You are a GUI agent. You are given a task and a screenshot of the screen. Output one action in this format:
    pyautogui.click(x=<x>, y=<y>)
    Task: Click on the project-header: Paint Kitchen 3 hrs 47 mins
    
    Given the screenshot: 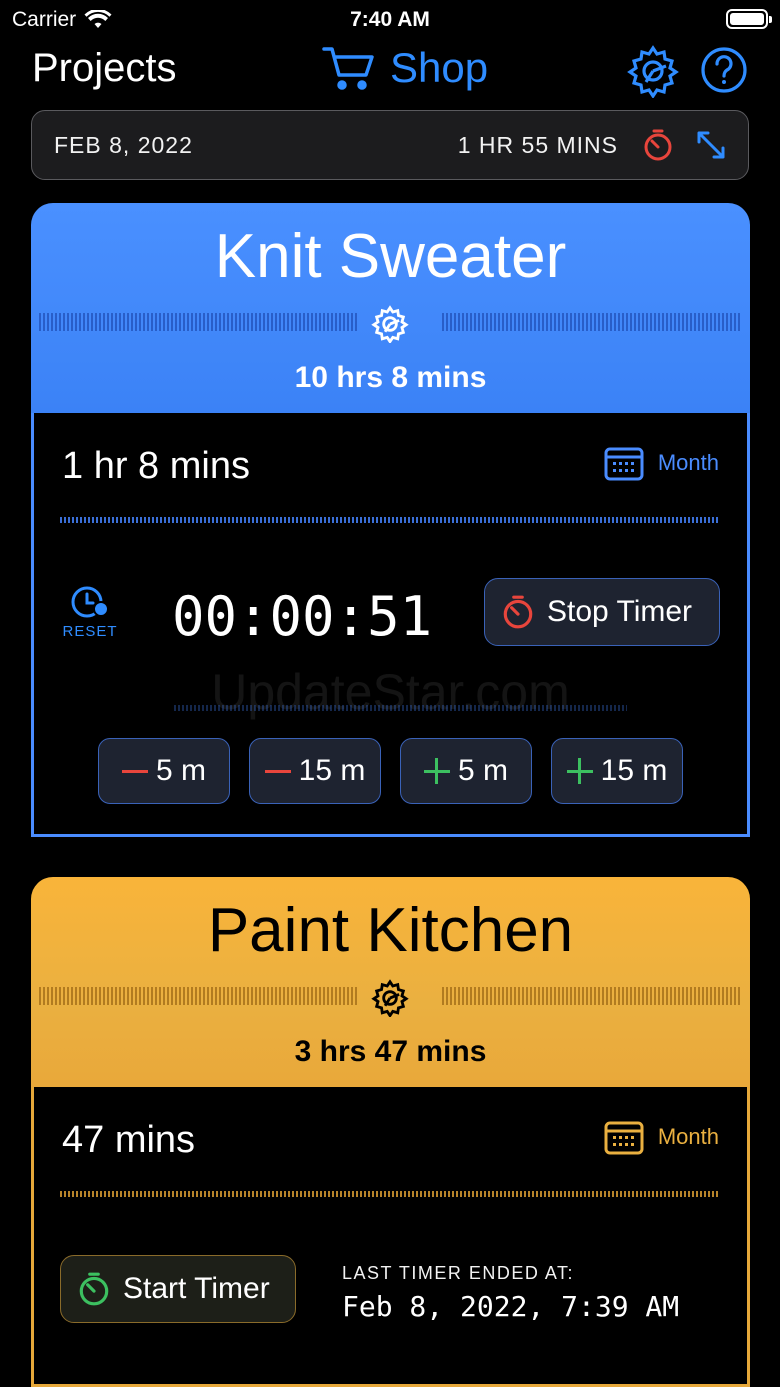 What is the action you would take?
    pyautogui.click(x=390, y=982)
    